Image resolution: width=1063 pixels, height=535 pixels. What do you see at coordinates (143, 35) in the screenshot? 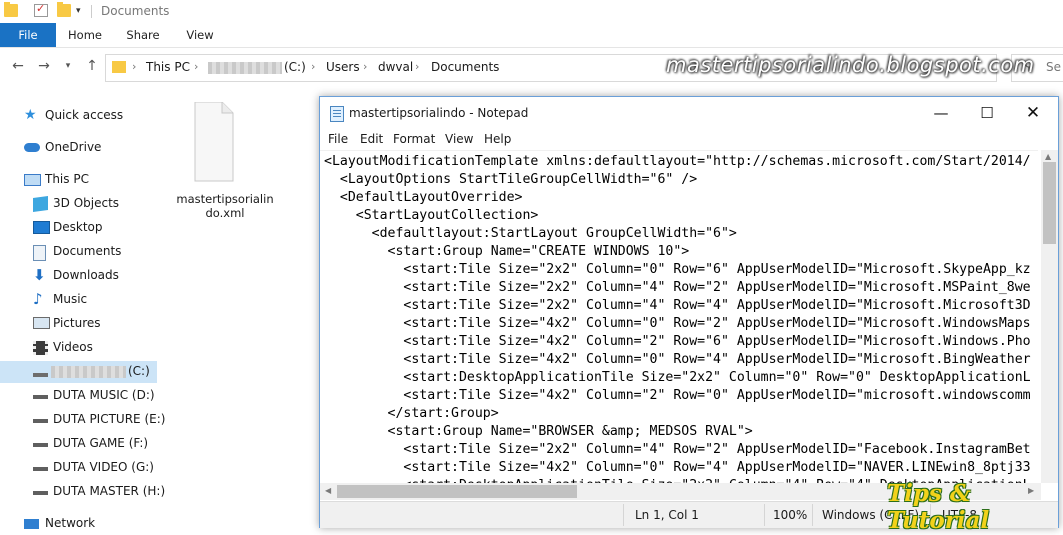
I see `tab-share: Share` at bounding box center [143, 35].